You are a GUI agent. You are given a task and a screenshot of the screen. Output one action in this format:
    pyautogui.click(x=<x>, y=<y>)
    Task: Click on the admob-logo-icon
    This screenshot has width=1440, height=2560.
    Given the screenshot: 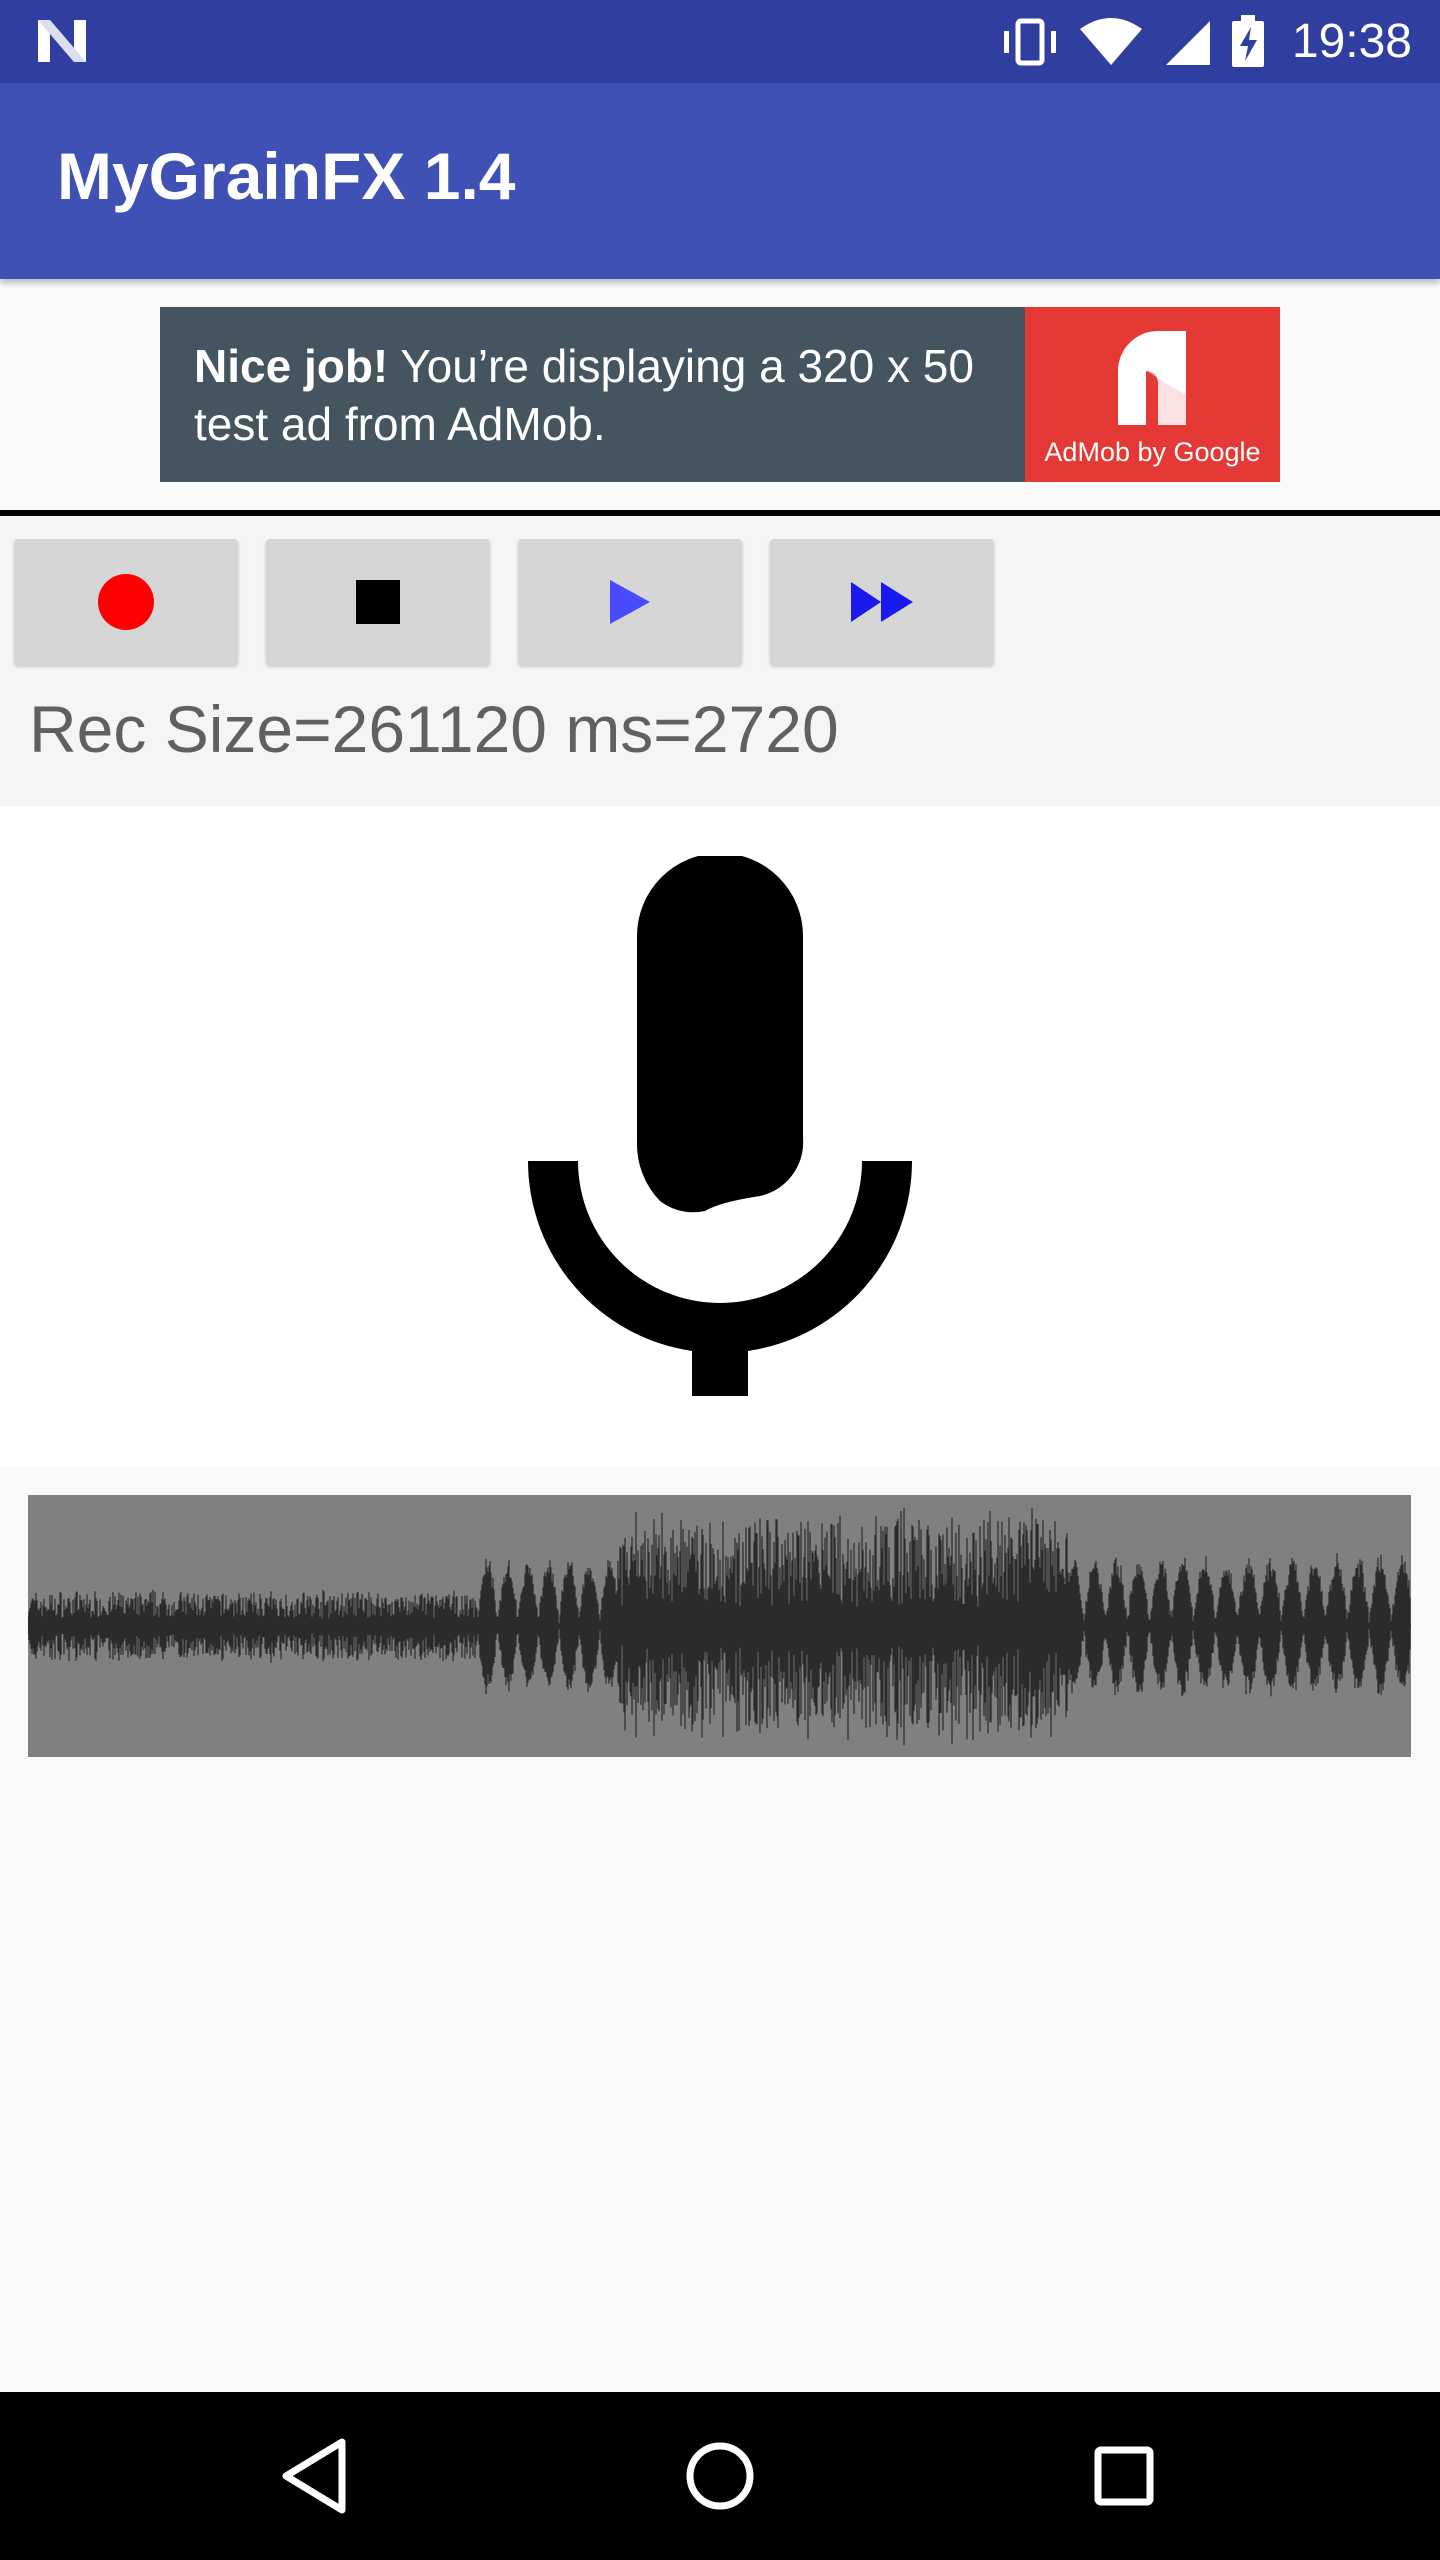 What is the action you would take?
    pyautogui.click(x=1152, y=378)
    